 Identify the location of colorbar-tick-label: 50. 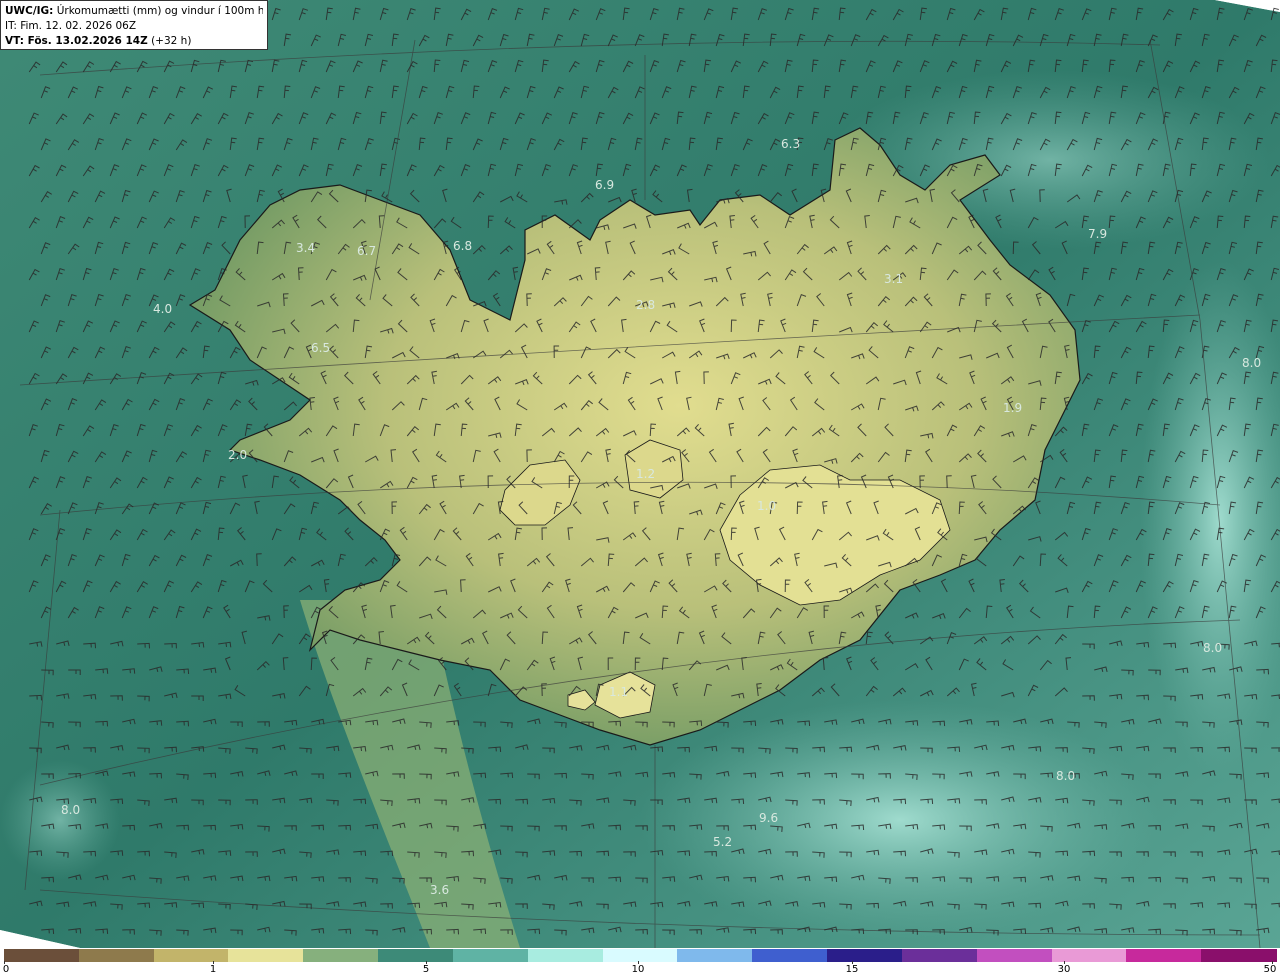
(1270, 969).